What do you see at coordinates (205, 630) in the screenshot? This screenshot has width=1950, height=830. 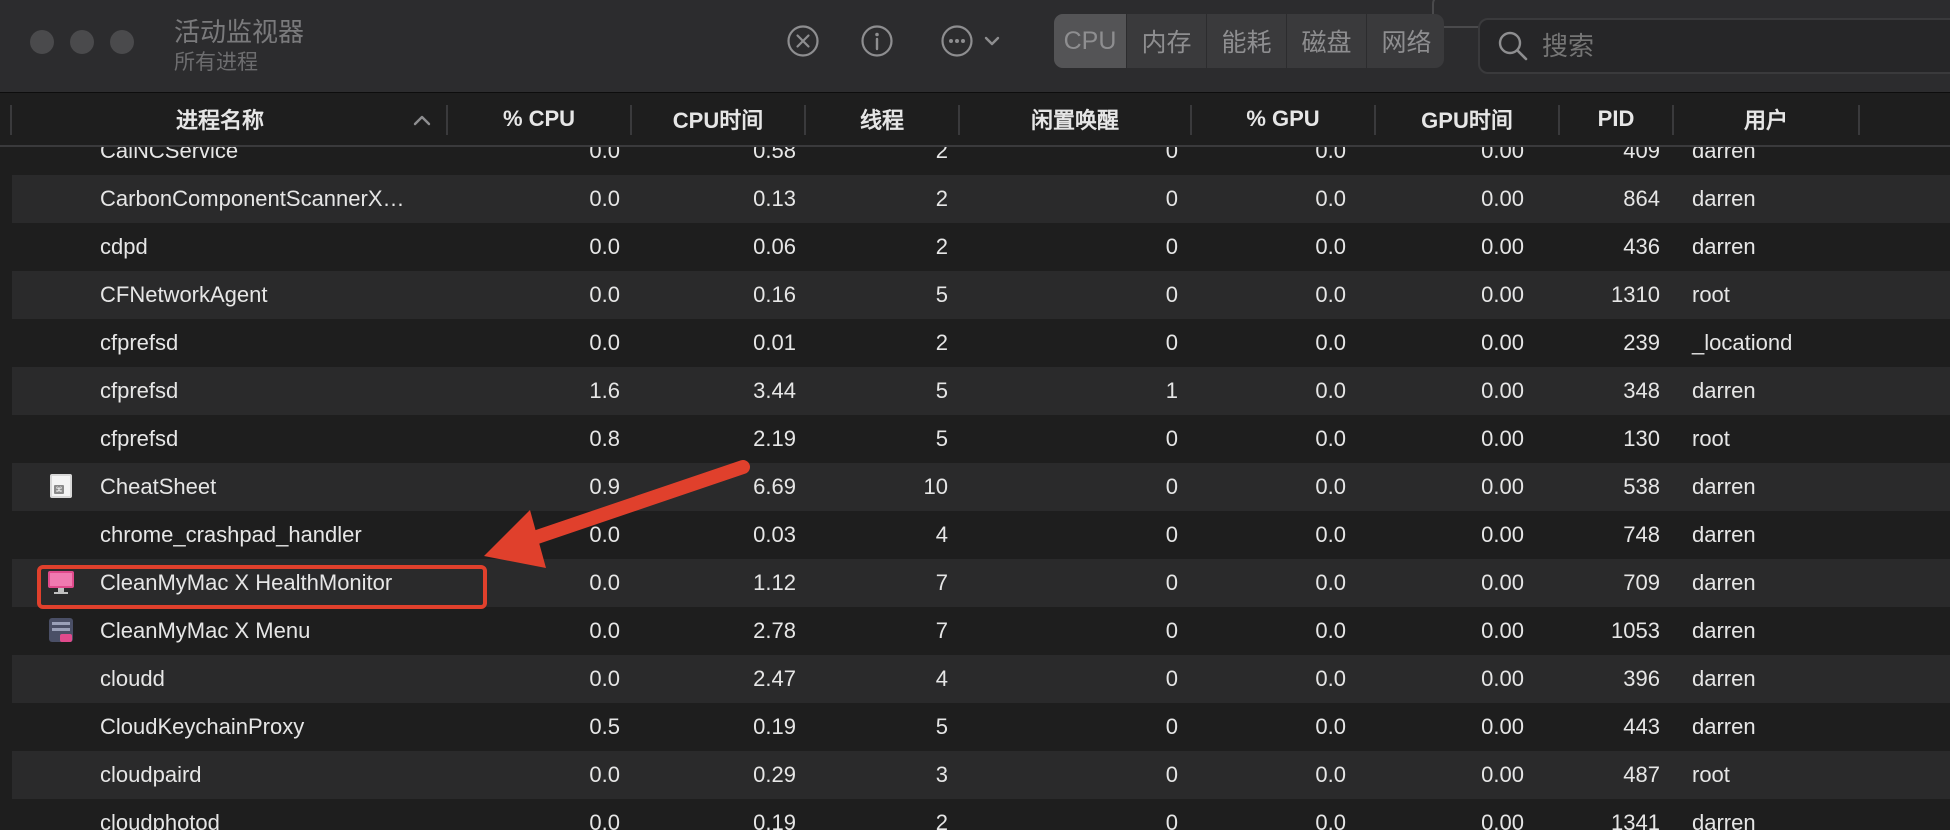 I see `process-name: CleanMyMac X Menu` at bounding box center [205, 630].